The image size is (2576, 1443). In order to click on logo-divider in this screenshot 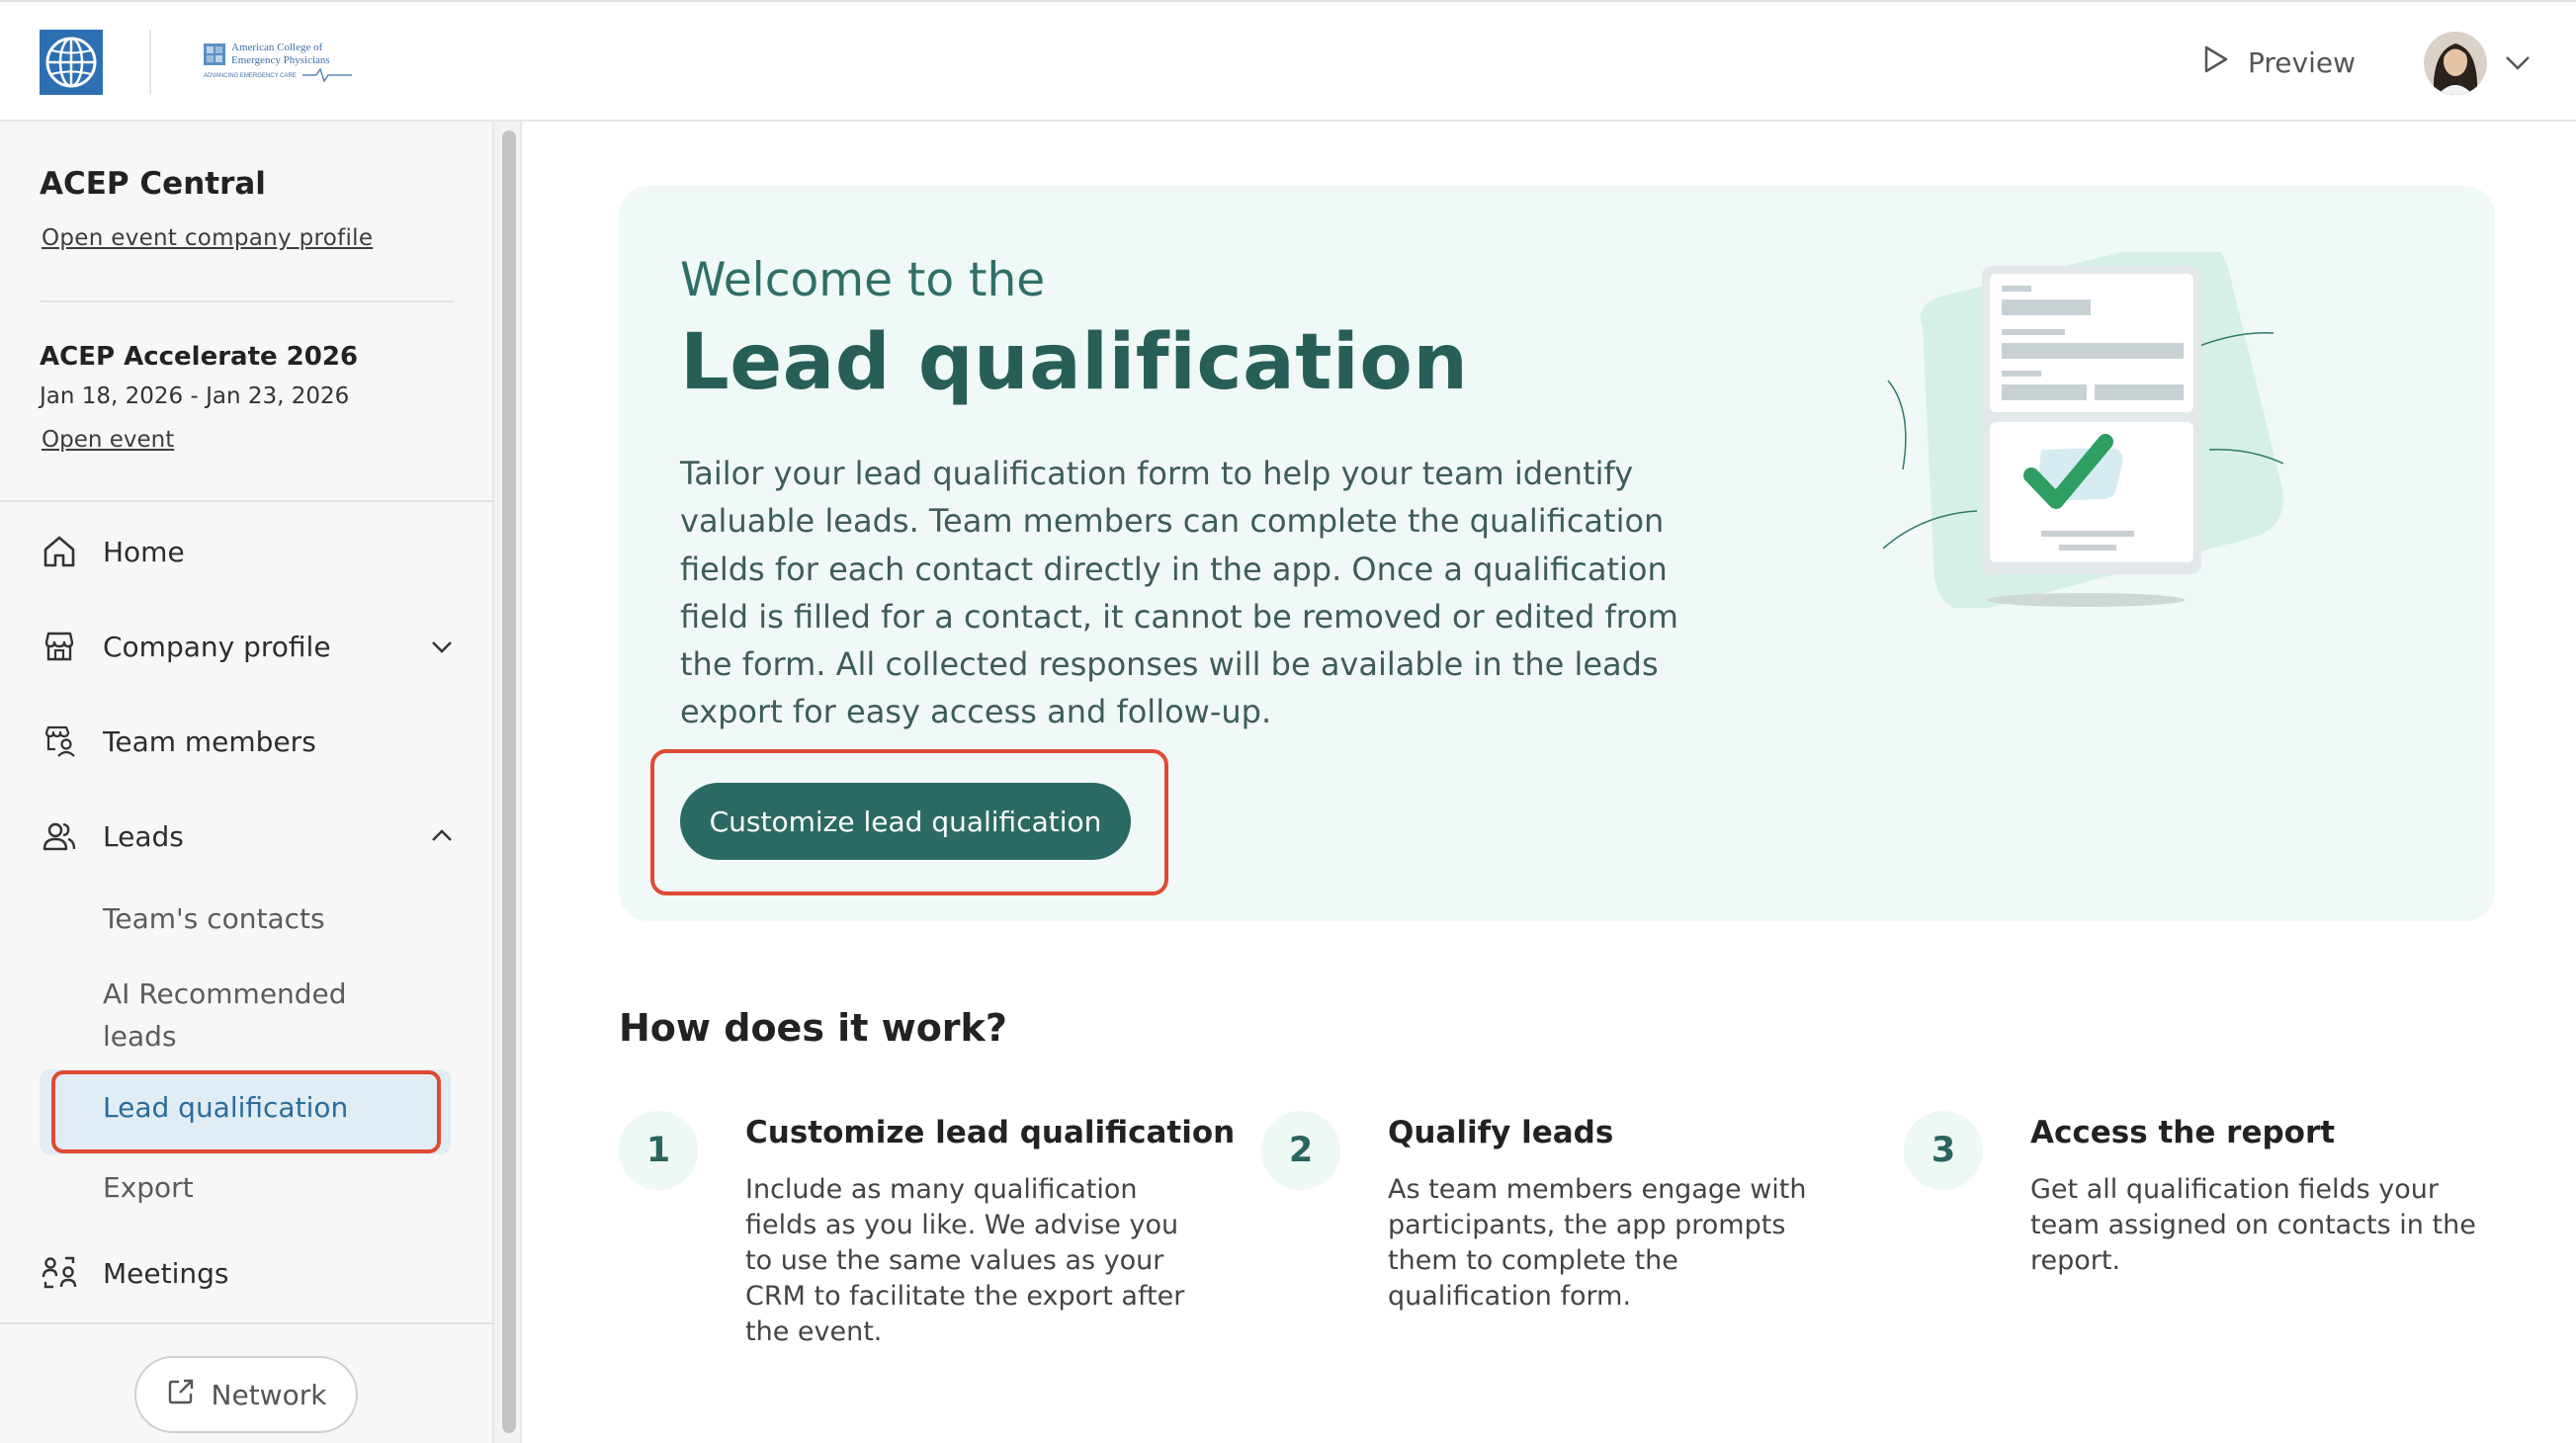, I will do `click(150, 62)`.